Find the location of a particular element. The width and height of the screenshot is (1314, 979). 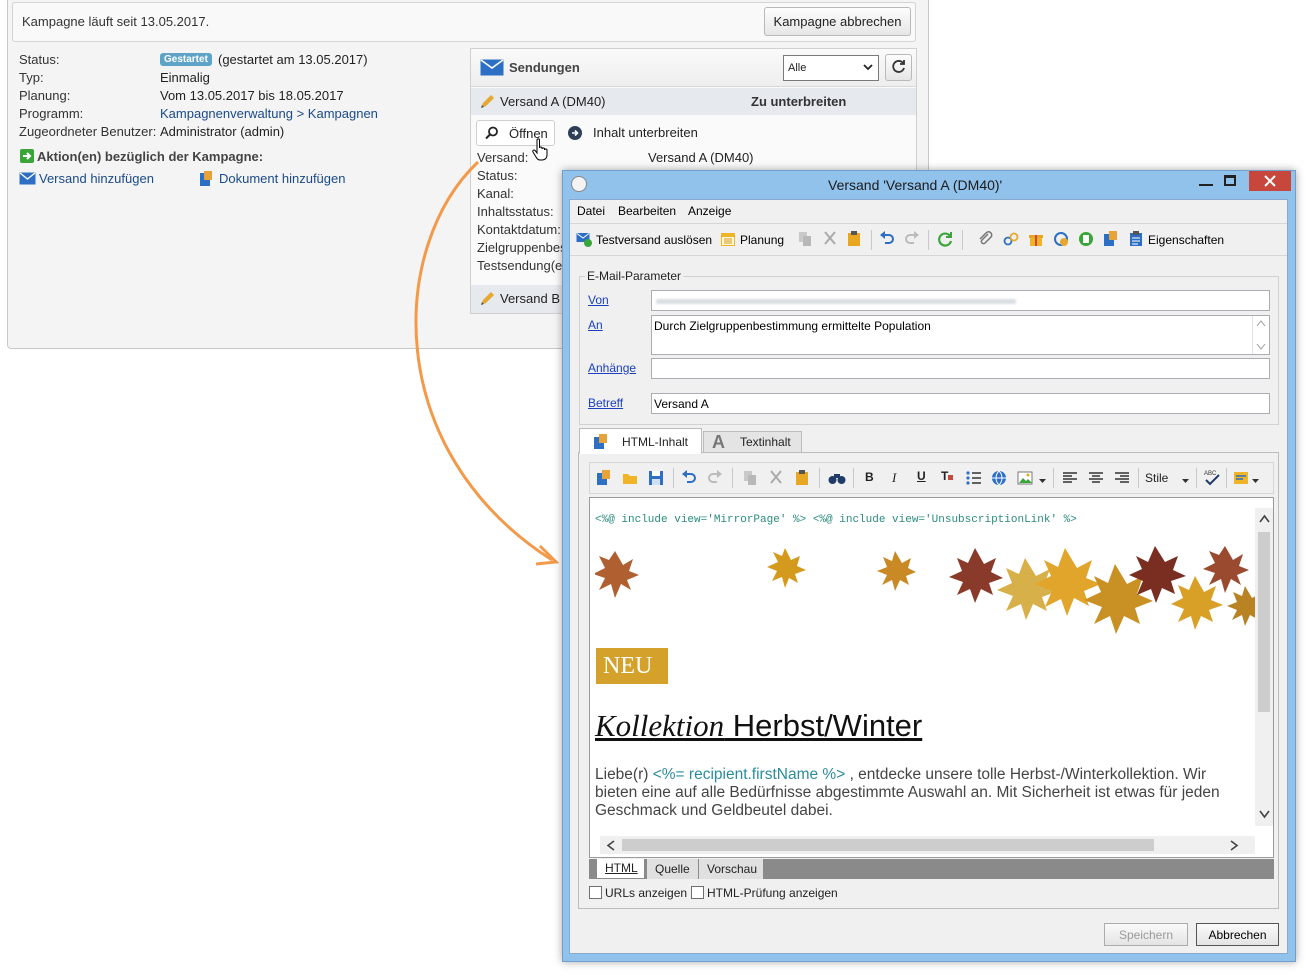

minimize-icon is located at coordinates (1206, 185).